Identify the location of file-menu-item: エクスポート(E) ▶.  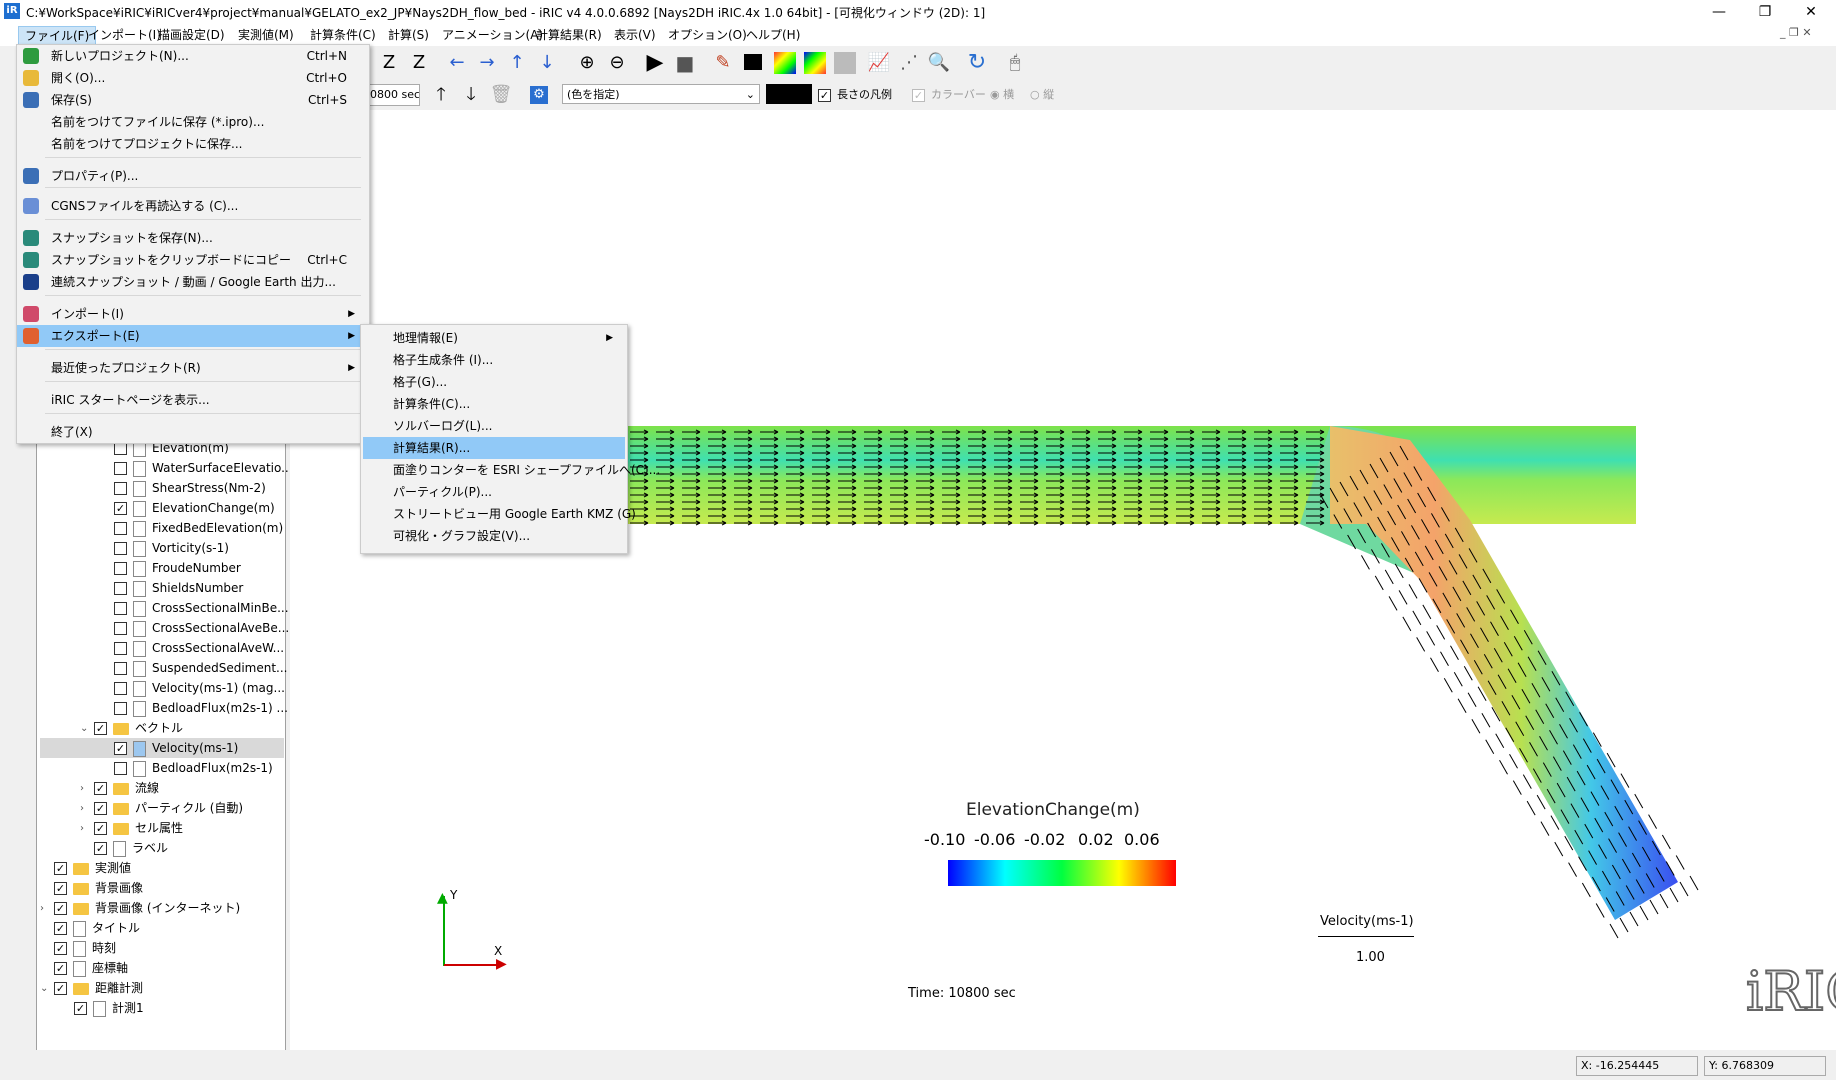
(192, 336).